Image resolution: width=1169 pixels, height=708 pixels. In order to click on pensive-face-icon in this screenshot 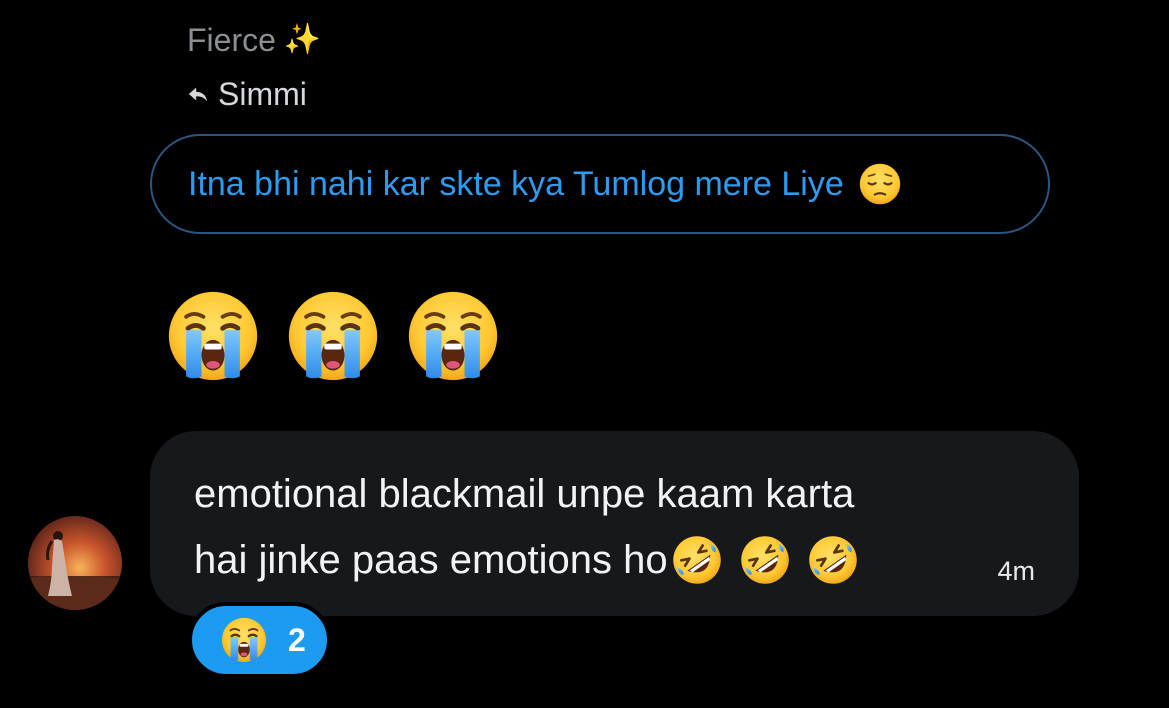, I will do `click(880, 184)`.